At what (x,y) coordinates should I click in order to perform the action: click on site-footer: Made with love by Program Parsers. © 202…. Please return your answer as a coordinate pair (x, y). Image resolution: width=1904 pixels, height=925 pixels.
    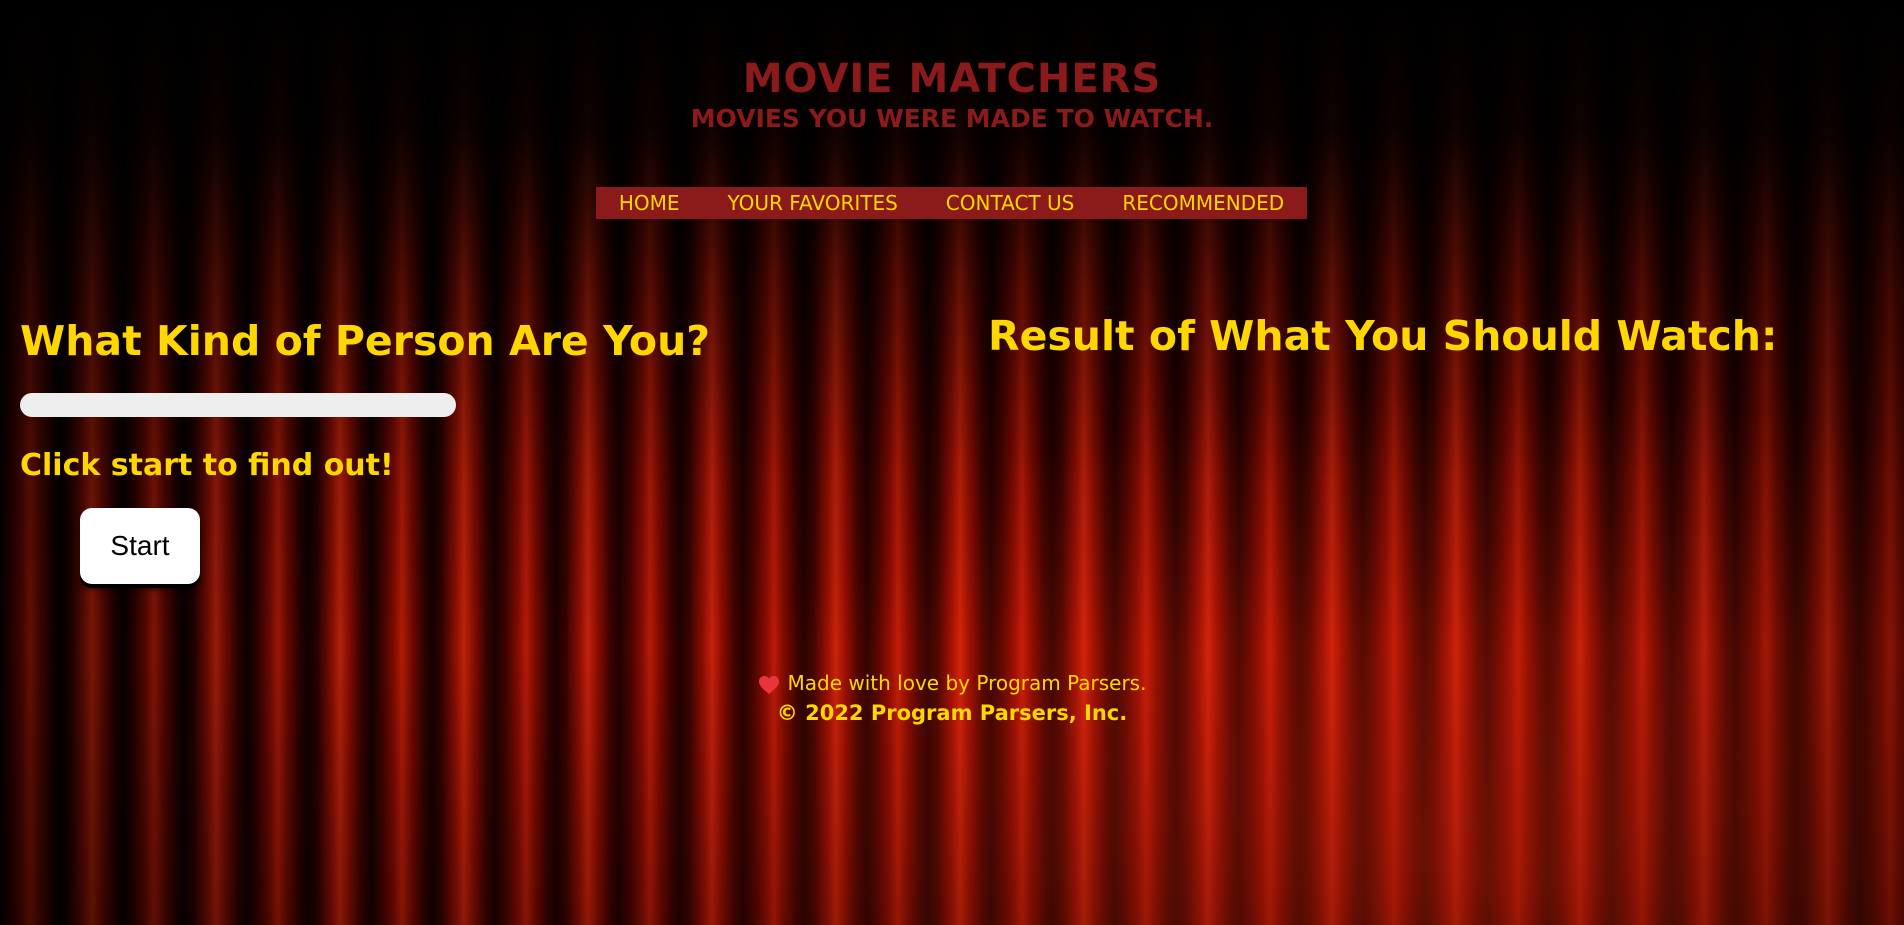
    Looking at the image, I should click on (952, 698).